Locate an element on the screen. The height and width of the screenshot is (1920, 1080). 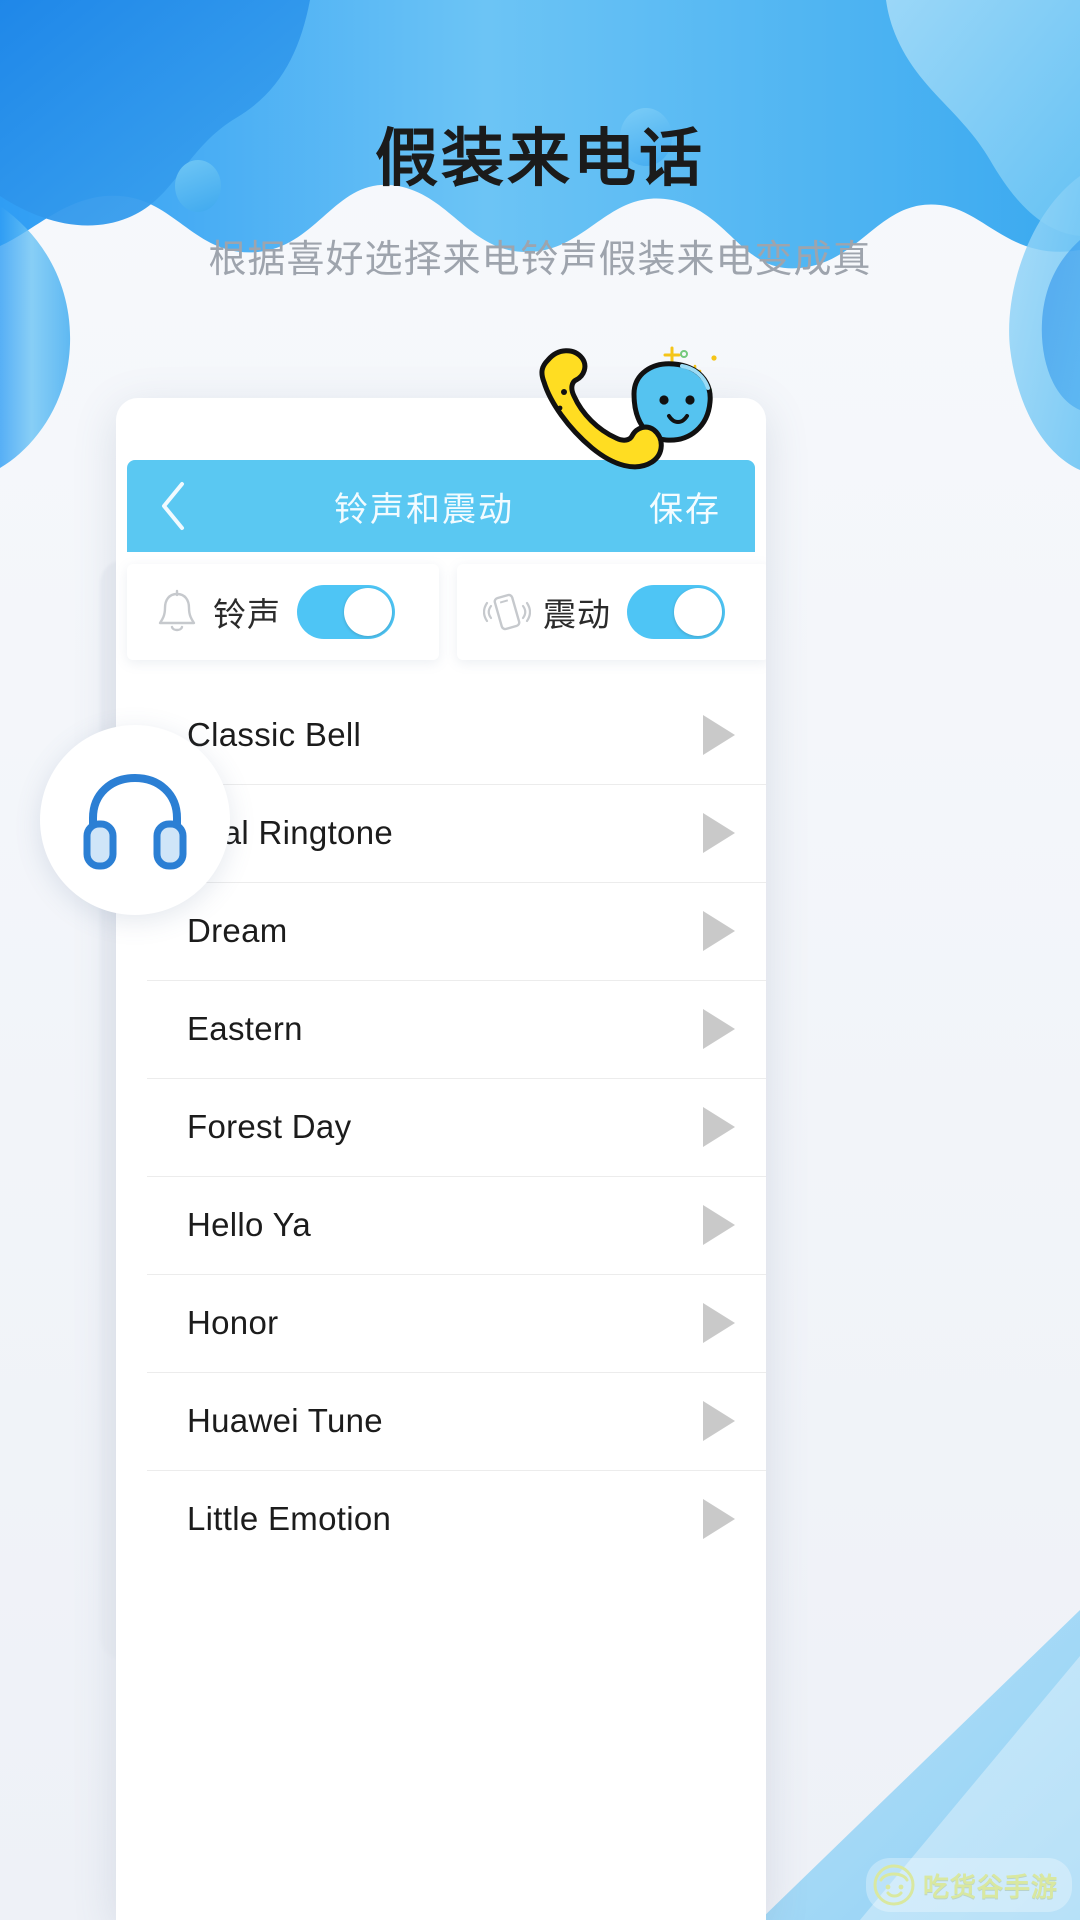
save-button: 保存 is located at coordinates (702, 506).